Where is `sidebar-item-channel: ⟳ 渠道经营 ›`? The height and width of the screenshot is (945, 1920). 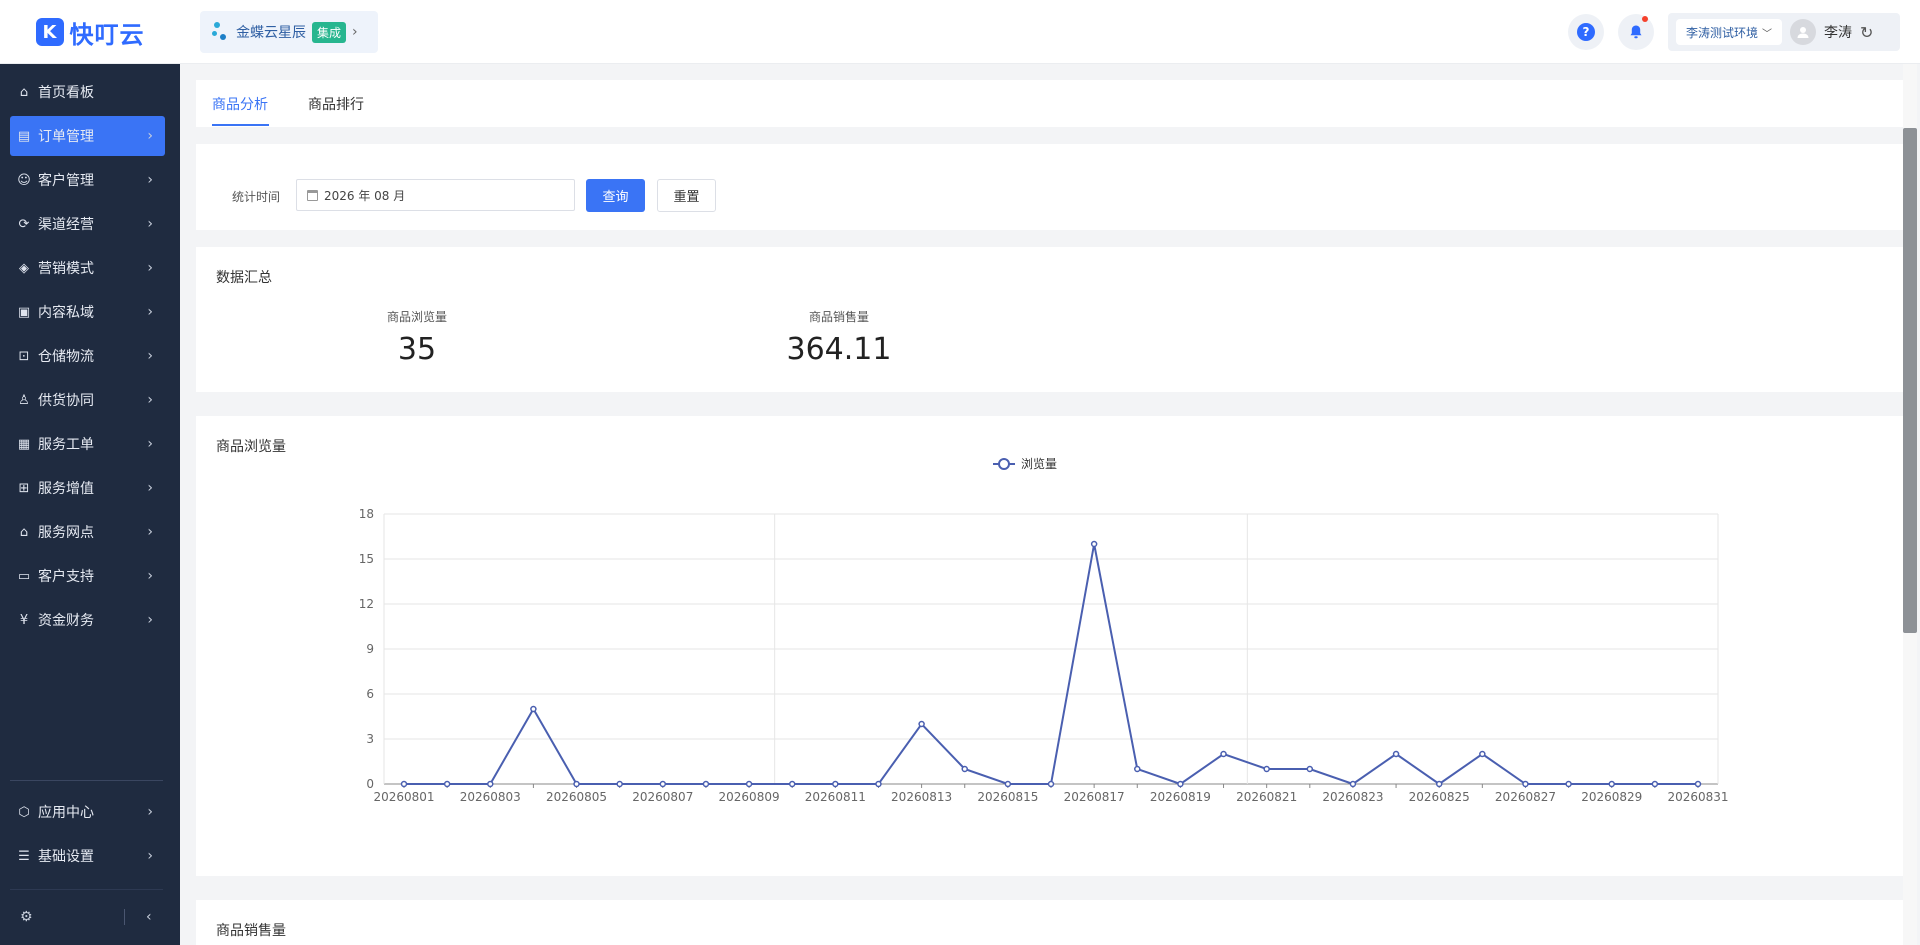
sidebar-item-channel: ⟳ 渠道经营 › is located at coordinates (87, 224).